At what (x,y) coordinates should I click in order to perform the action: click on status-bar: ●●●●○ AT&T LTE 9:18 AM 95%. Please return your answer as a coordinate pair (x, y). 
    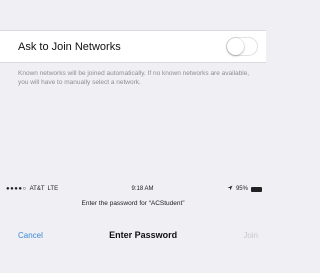
    Looking at the image, I should click on (133, 189).